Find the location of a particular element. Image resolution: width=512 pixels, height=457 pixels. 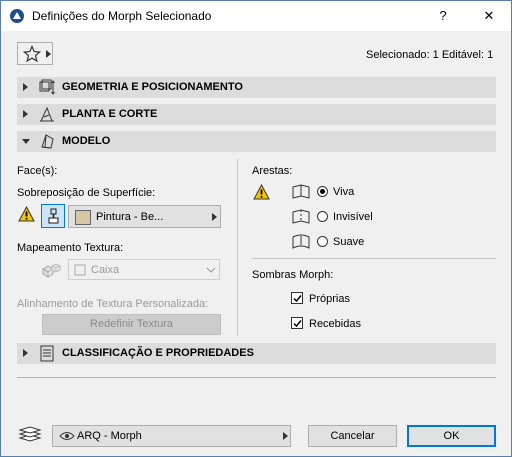

layer-selector: ARQ - Morph is located at coordinates (171, 436).